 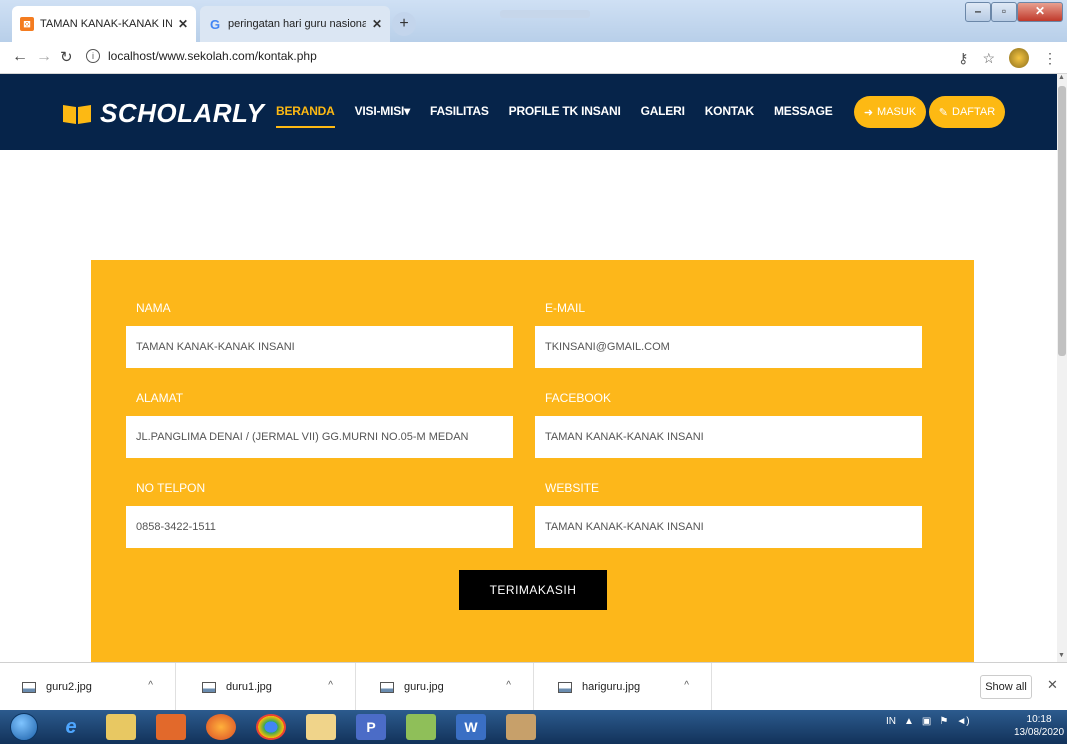 What do you see at coordinates (521, 727) in the screenshot?
I see `paint-icon` at bounding box center [521, 727].